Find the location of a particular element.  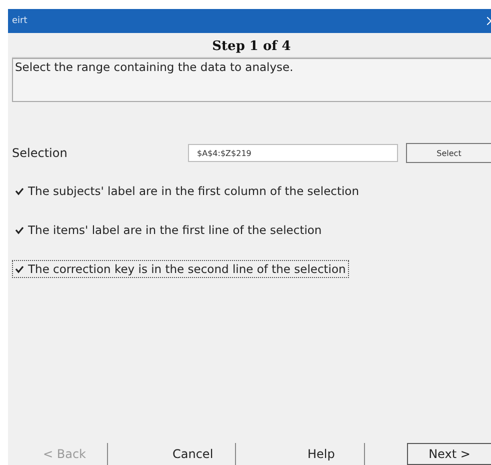

selection-field: $A$4:$Z$219 is located at coordinates (293, 153).